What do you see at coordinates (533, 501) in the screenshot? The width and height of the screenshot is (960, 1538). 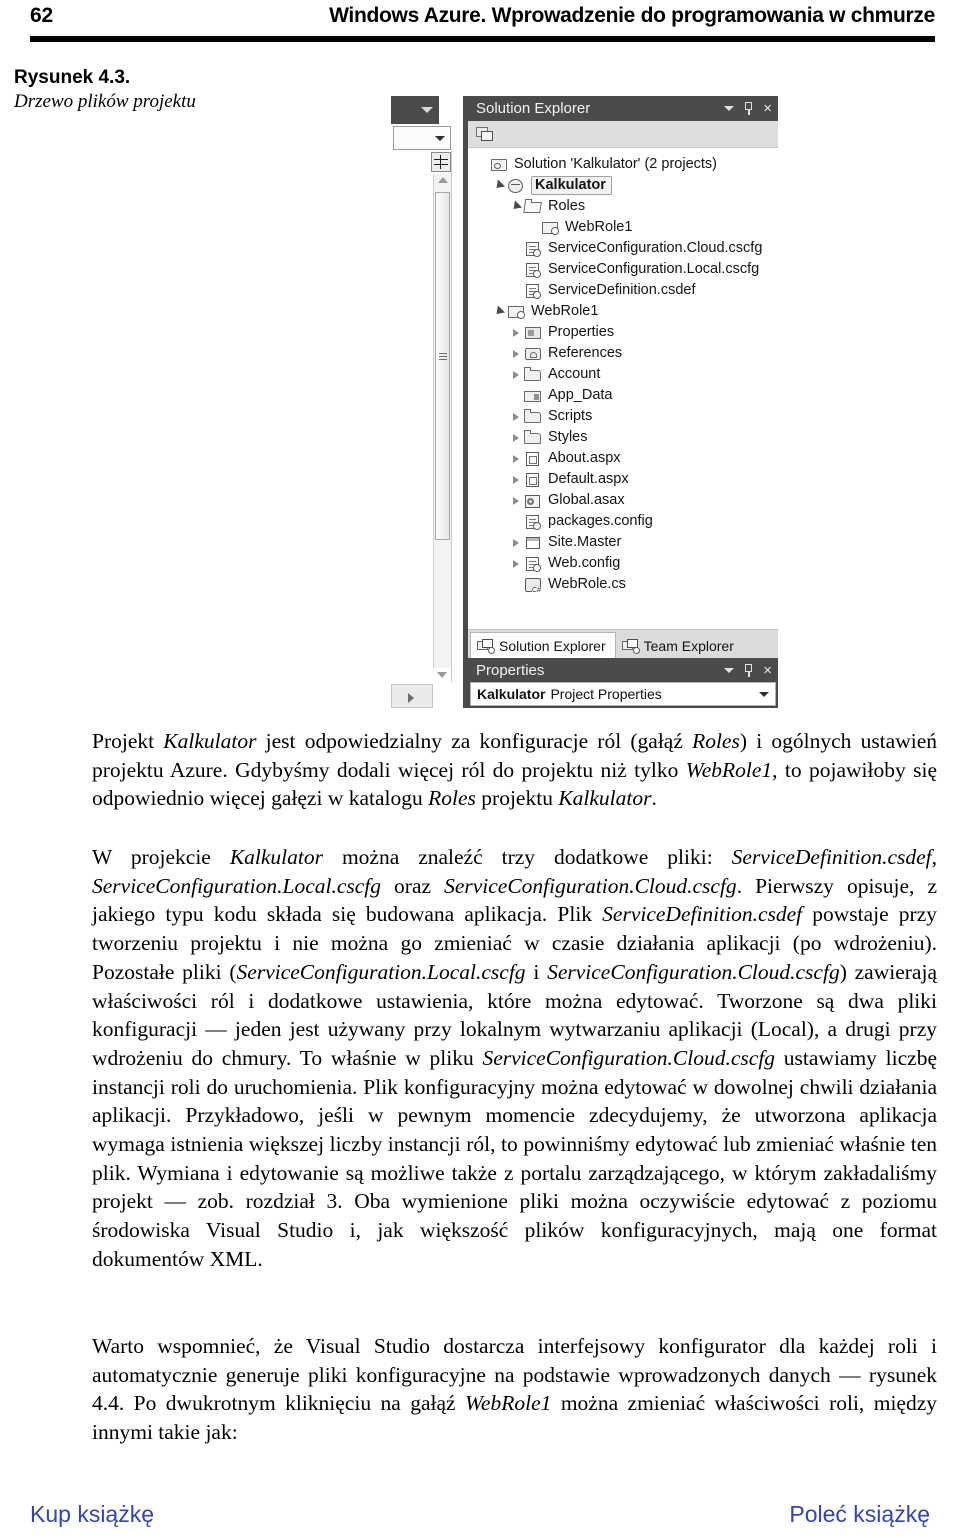 I see `asax-file-icon` at bounding box center [533, 501].